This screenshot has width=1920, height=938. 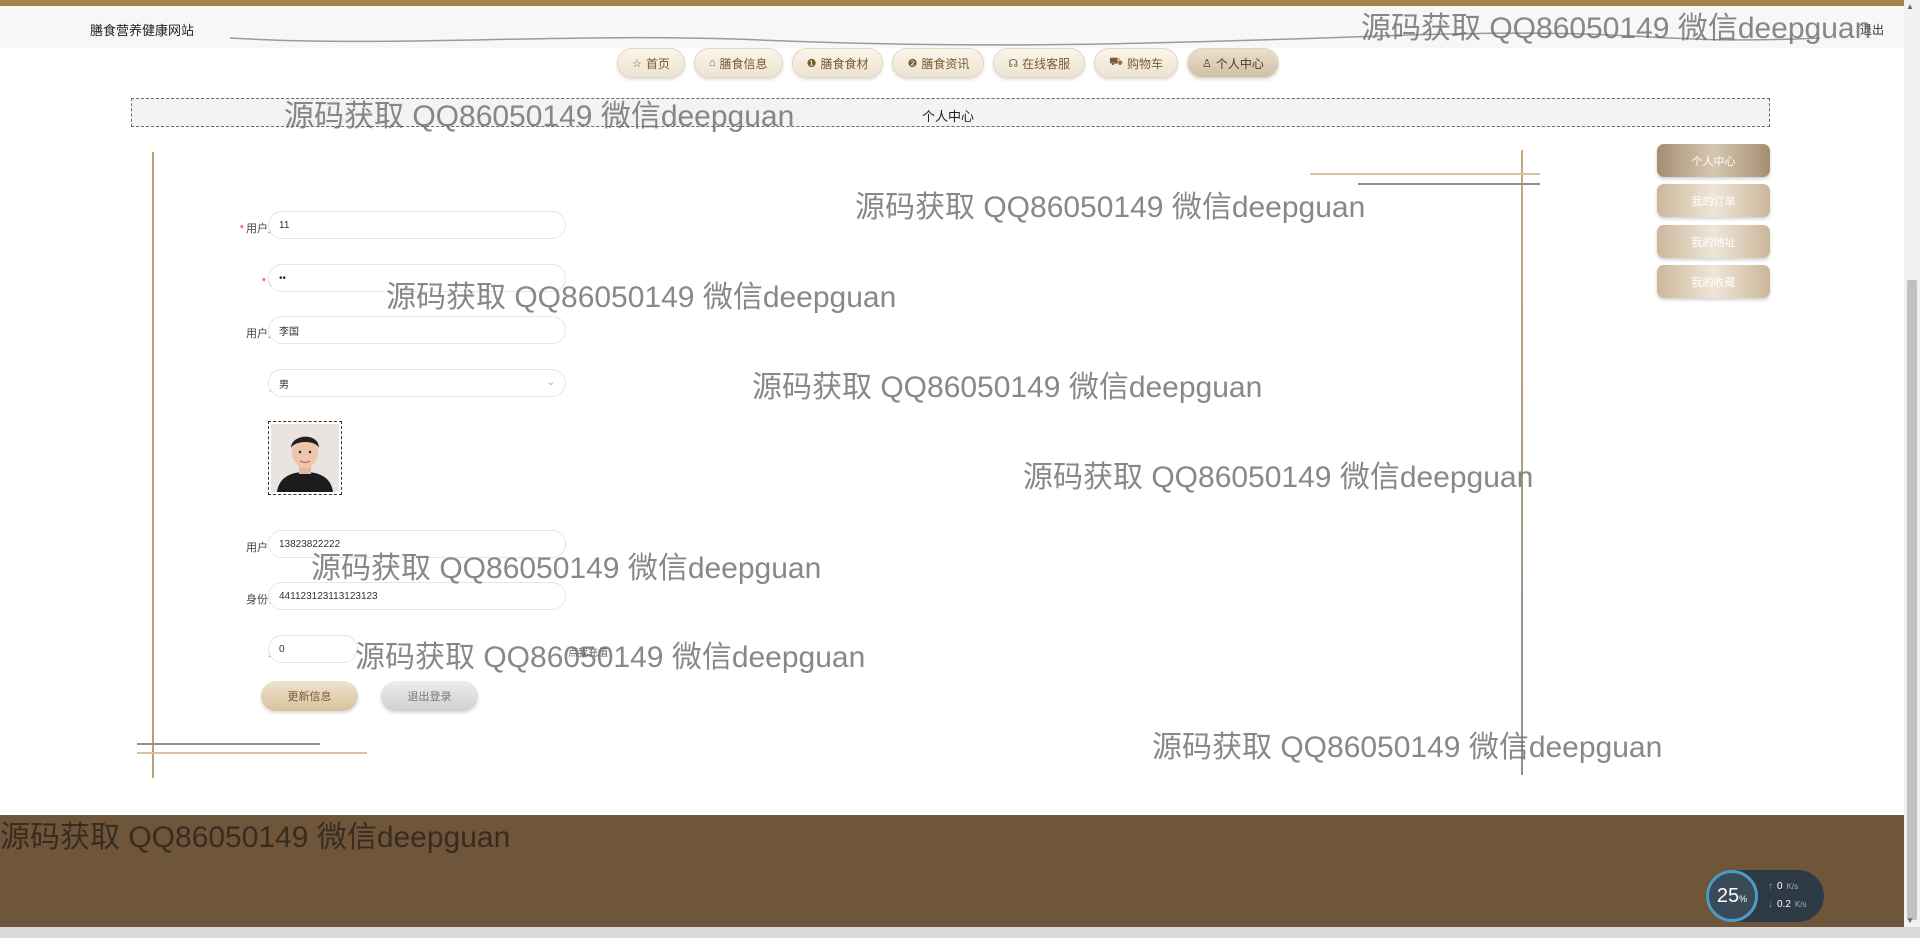 What do you see at coordinates (1425, 174) in the screenshot?
I see `frame-top-gold-line` at bounding box center [1425, 174].